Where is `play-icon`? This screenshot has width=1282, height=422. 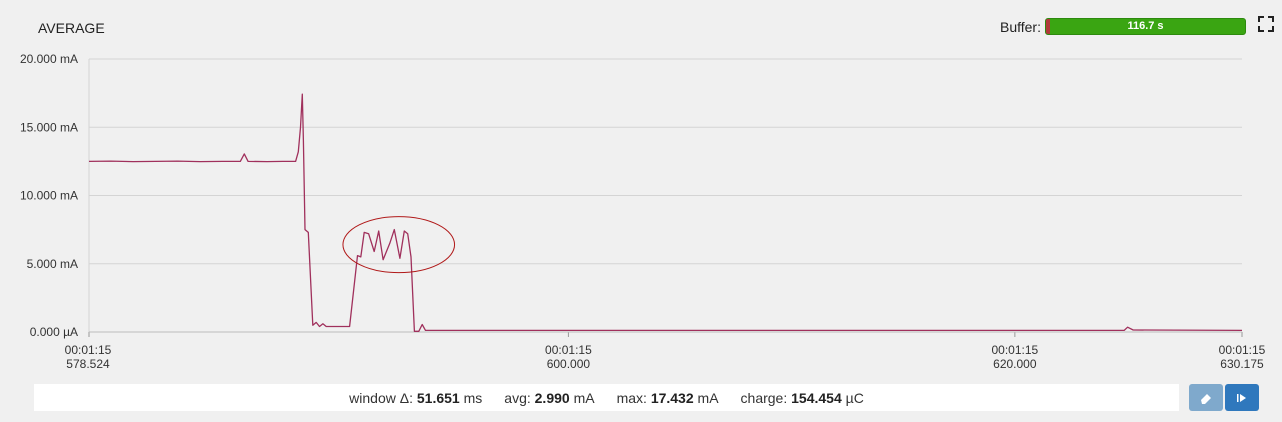 play-icon is located at coordinates (1241, 397).